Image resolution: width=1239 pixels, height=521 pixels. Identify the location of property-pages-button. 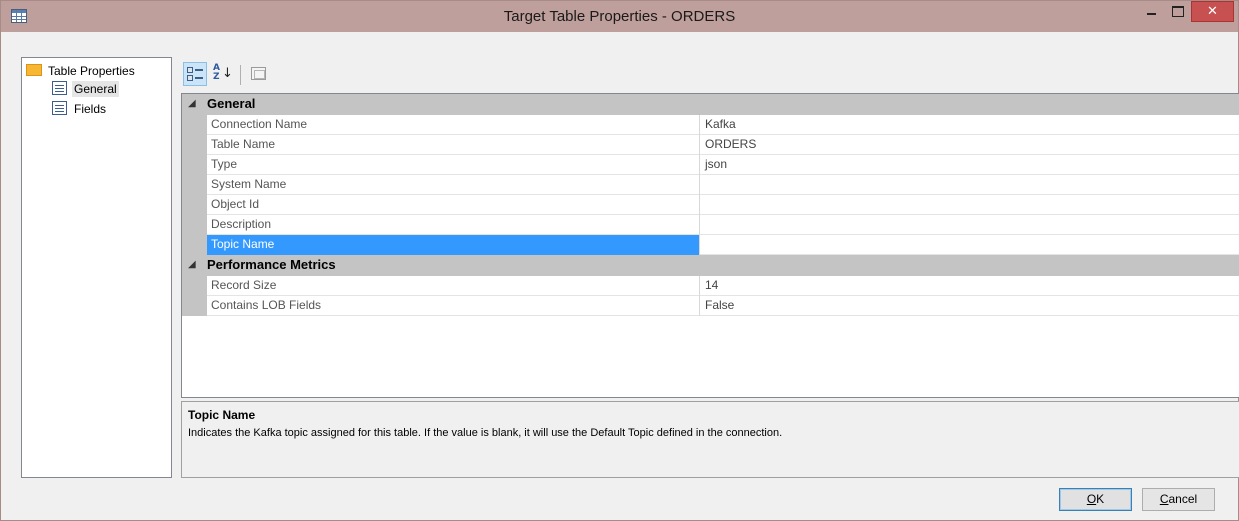
(259, 74).